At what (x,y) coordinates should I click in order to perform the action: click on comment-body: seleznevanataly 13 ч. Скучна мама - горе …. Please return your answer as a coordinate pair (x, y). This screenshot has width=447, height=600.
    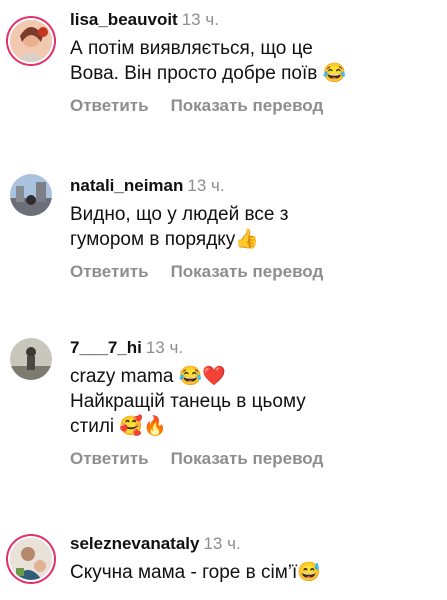
    Looking at the image, I should click on (253, 559).